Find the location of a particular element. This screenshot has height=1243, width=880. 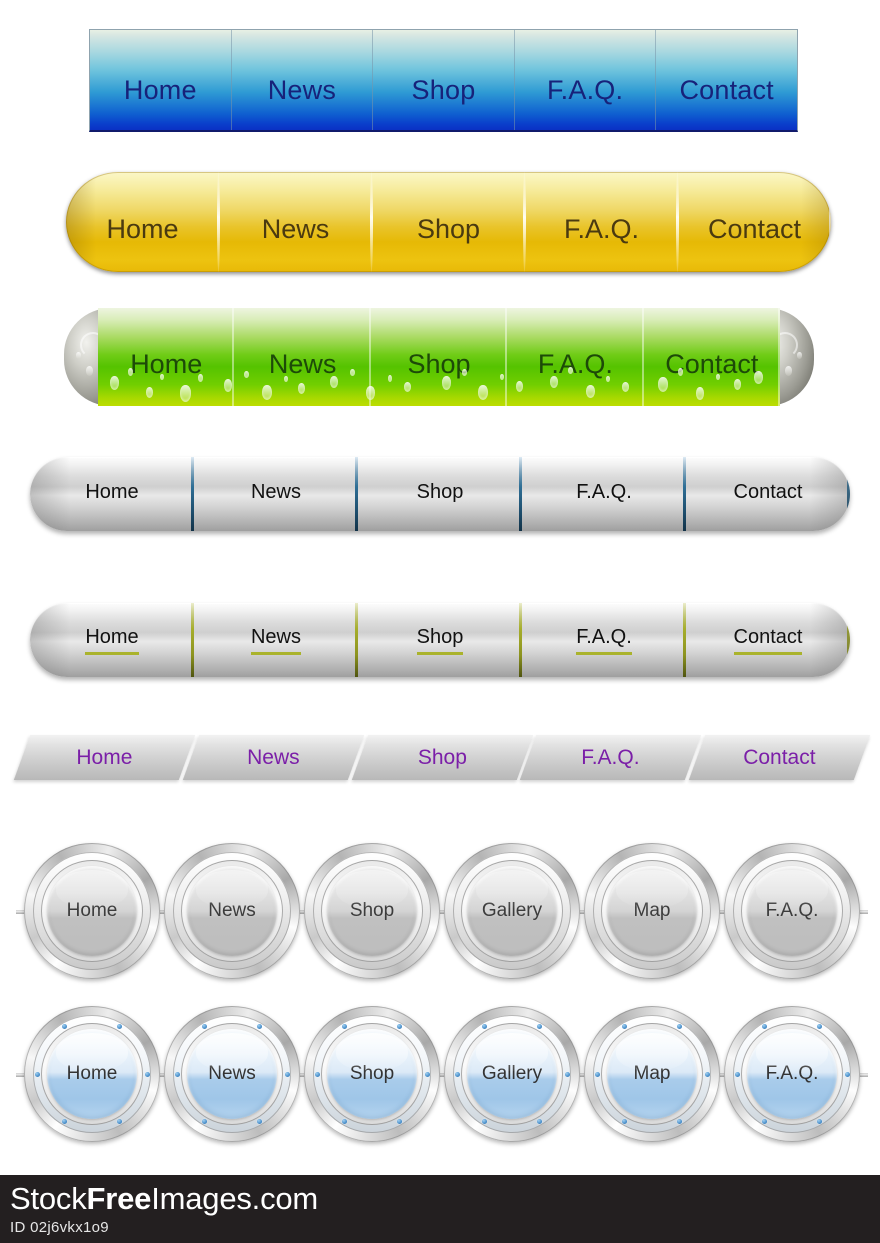

circle-button-label: F.A.Q. is located at coordinates (792, 1074).